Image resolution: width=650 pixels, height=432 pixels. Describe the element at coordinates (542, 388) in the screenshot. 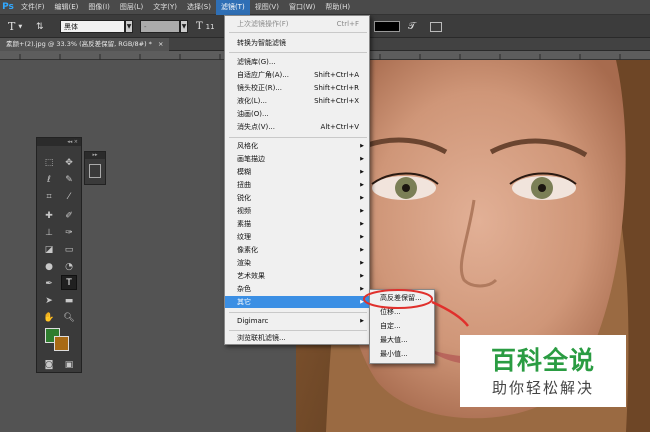

I see `watermark-subtitle: 助你轻松解决` at that location.